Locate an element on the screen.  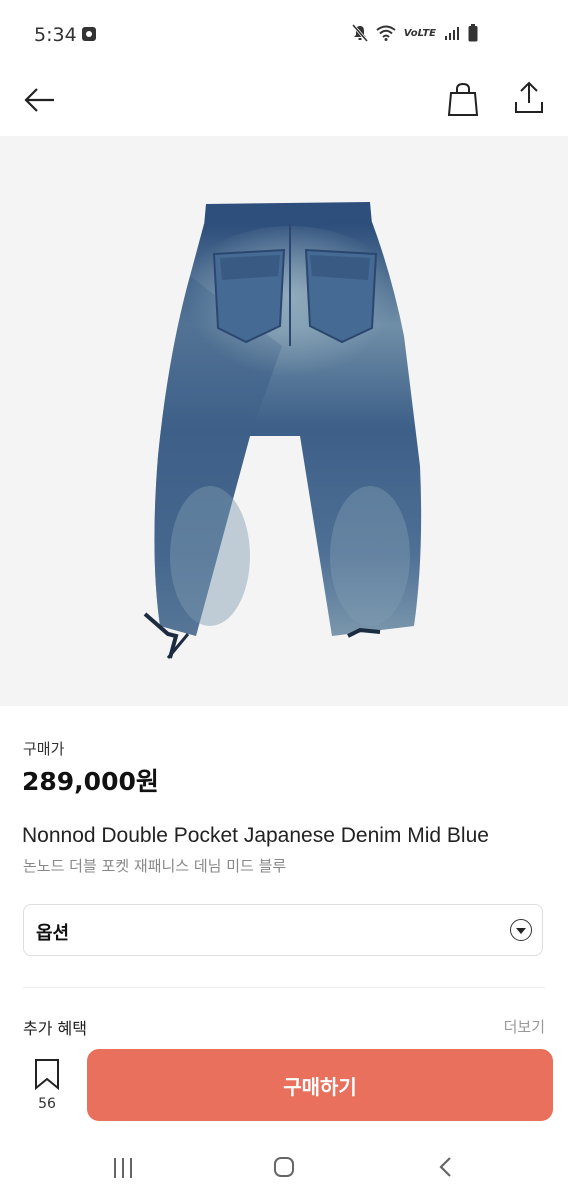
battery-icon is located at coordinates (473, 33).